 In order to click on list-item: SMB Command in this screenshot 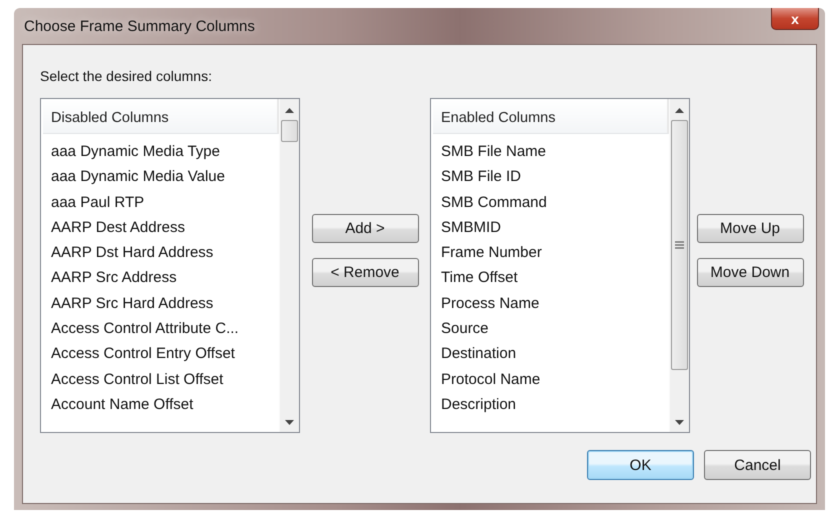, I will do `click(551, 202)`.